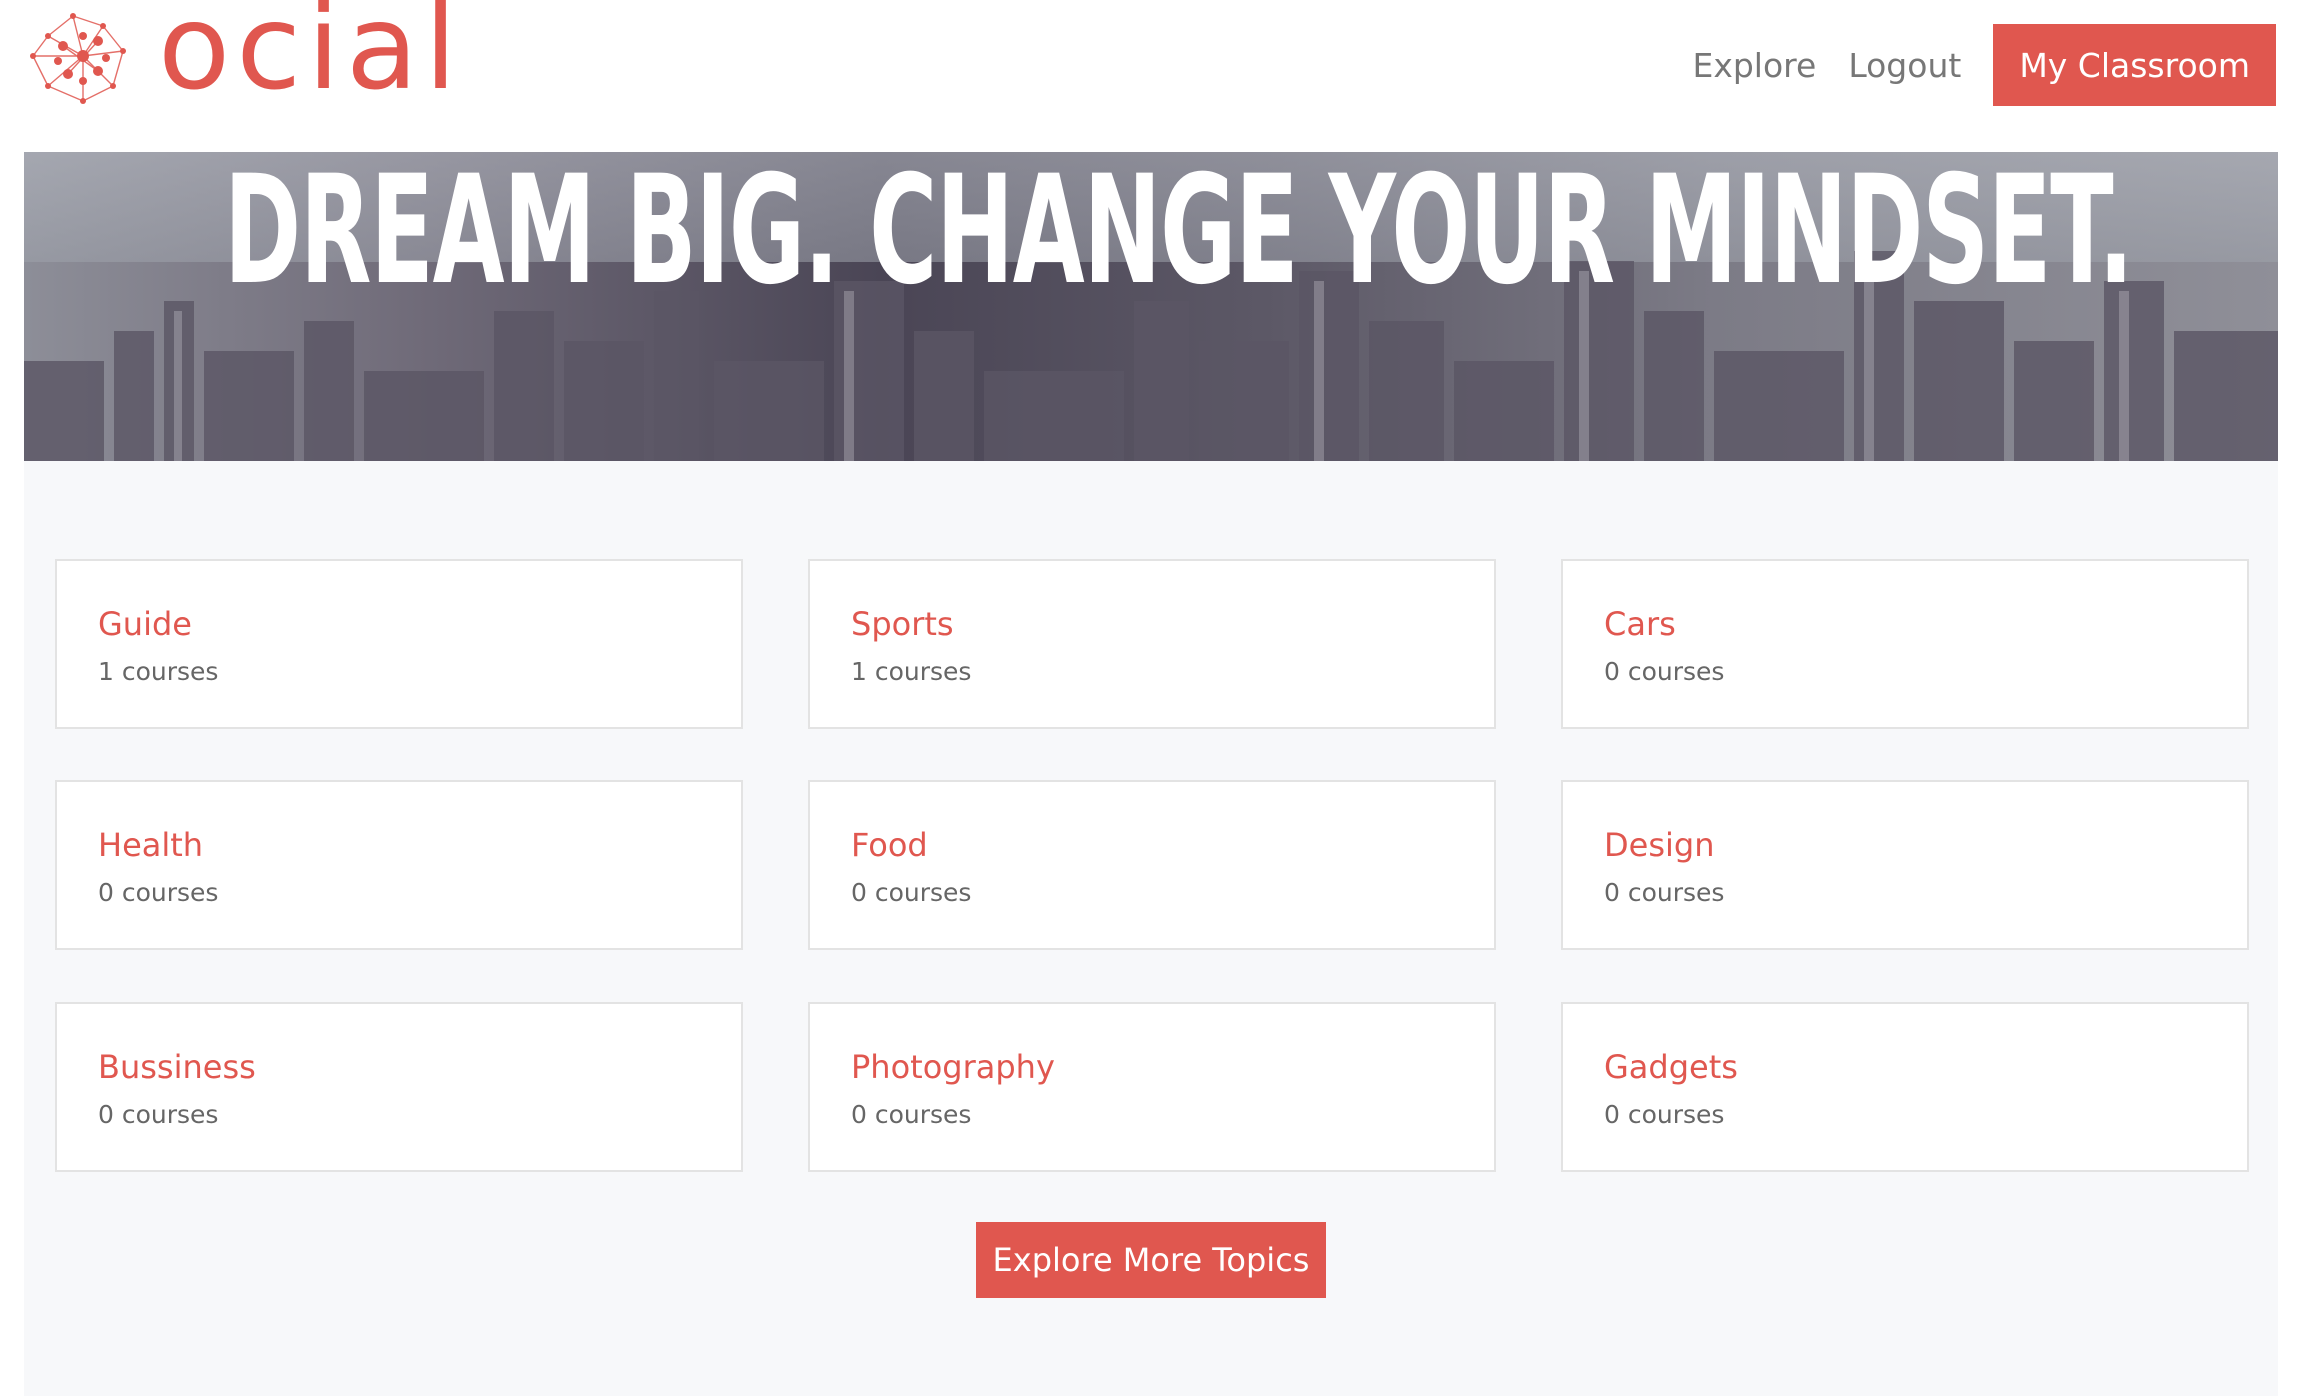 Image resolution: width=2300 pixels, height=1396 pixels. I want to click on topic-title: Cars, so click(1640, 624).